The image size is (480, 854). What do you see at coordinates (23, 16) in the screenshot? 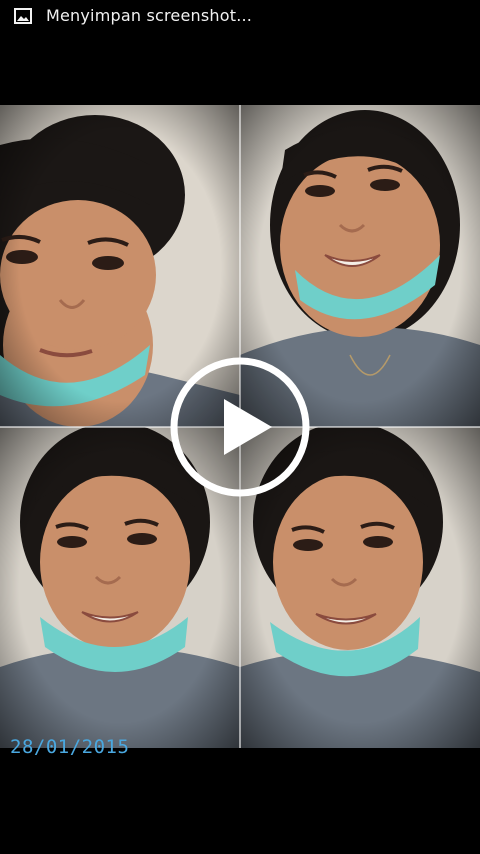
I see `image-icon` at bounding box center [23, 16].